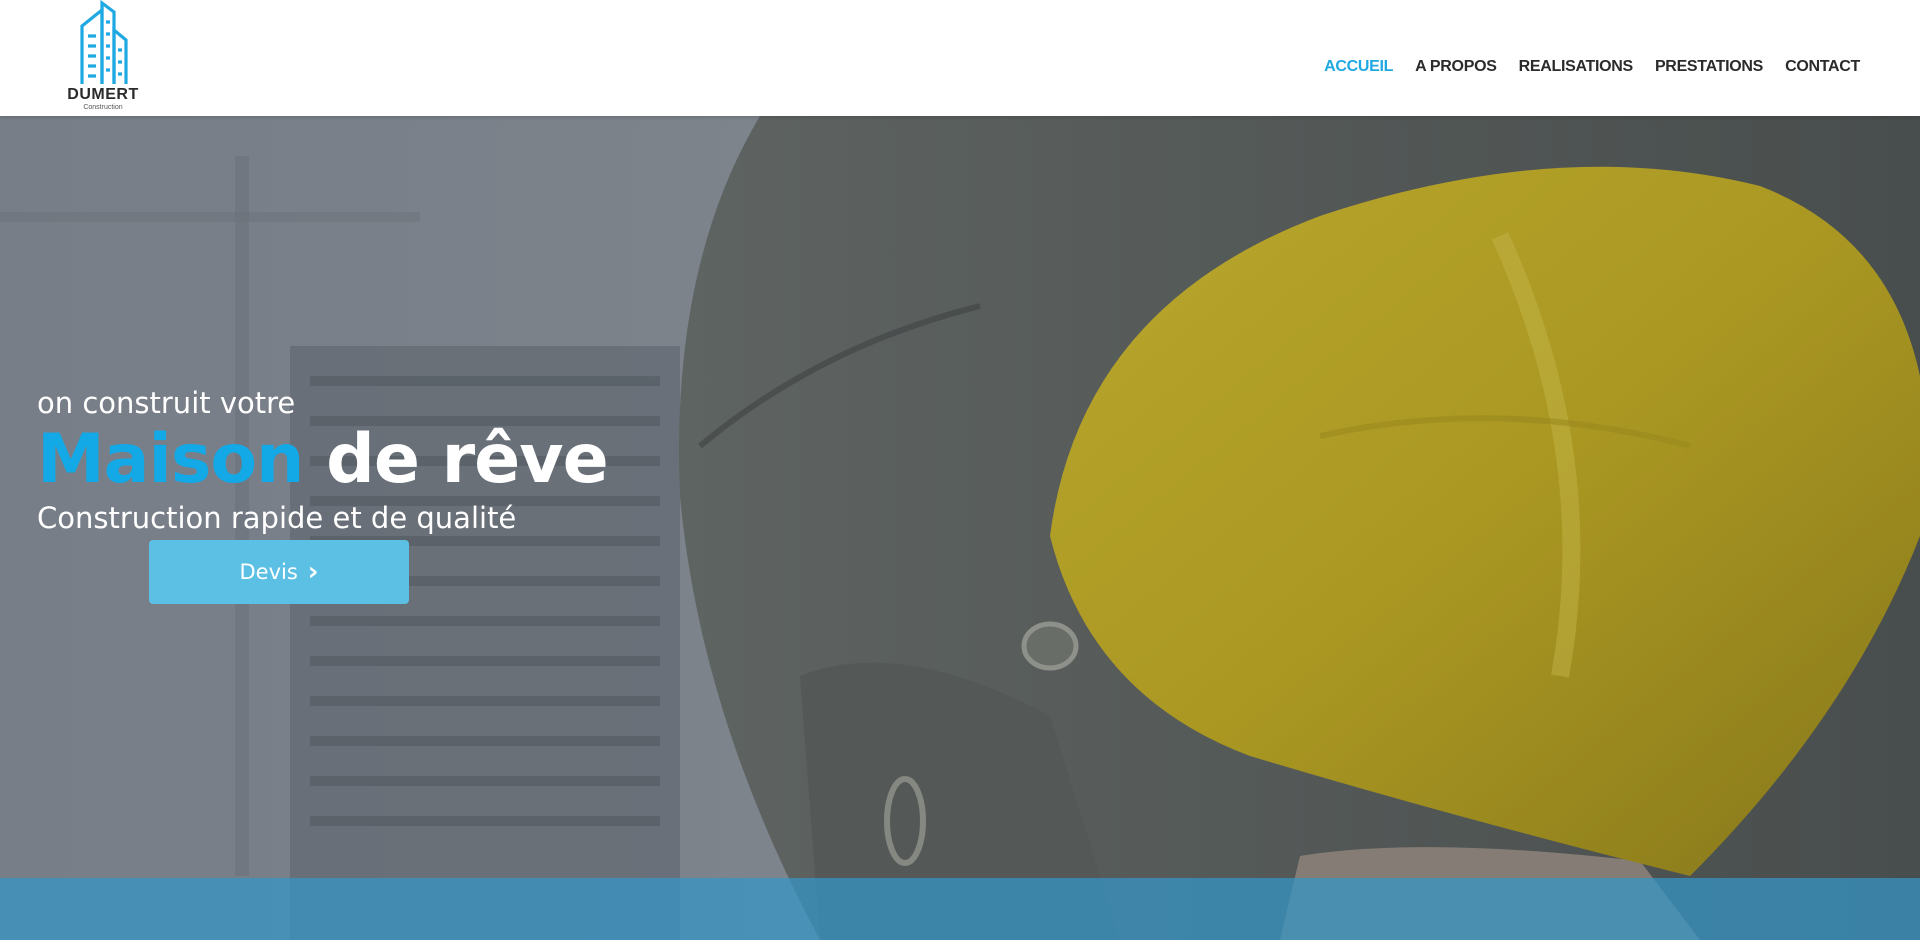  What do you see at coordinates (103, 94) in the screenshot?
I see `brand-name: DUMERT` at bounding box center [103, 94].